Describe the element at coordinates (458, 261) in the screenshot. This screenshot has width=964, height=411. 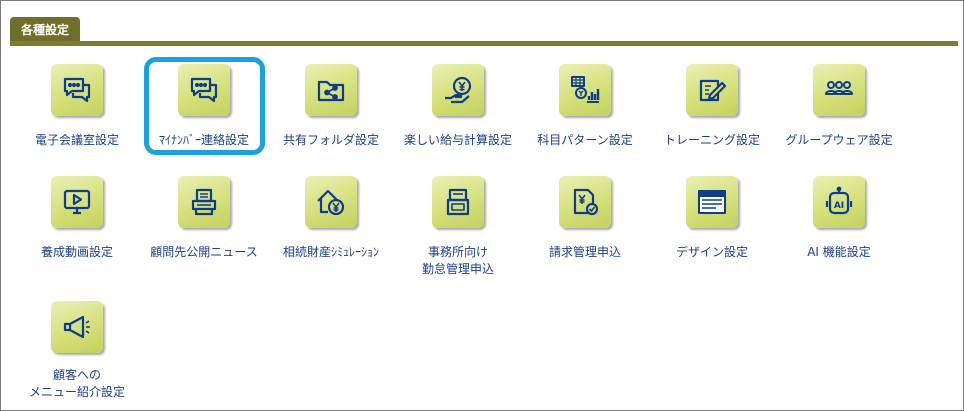
I see `item-label: 事務所向け 勤怠管理申込` at that location.